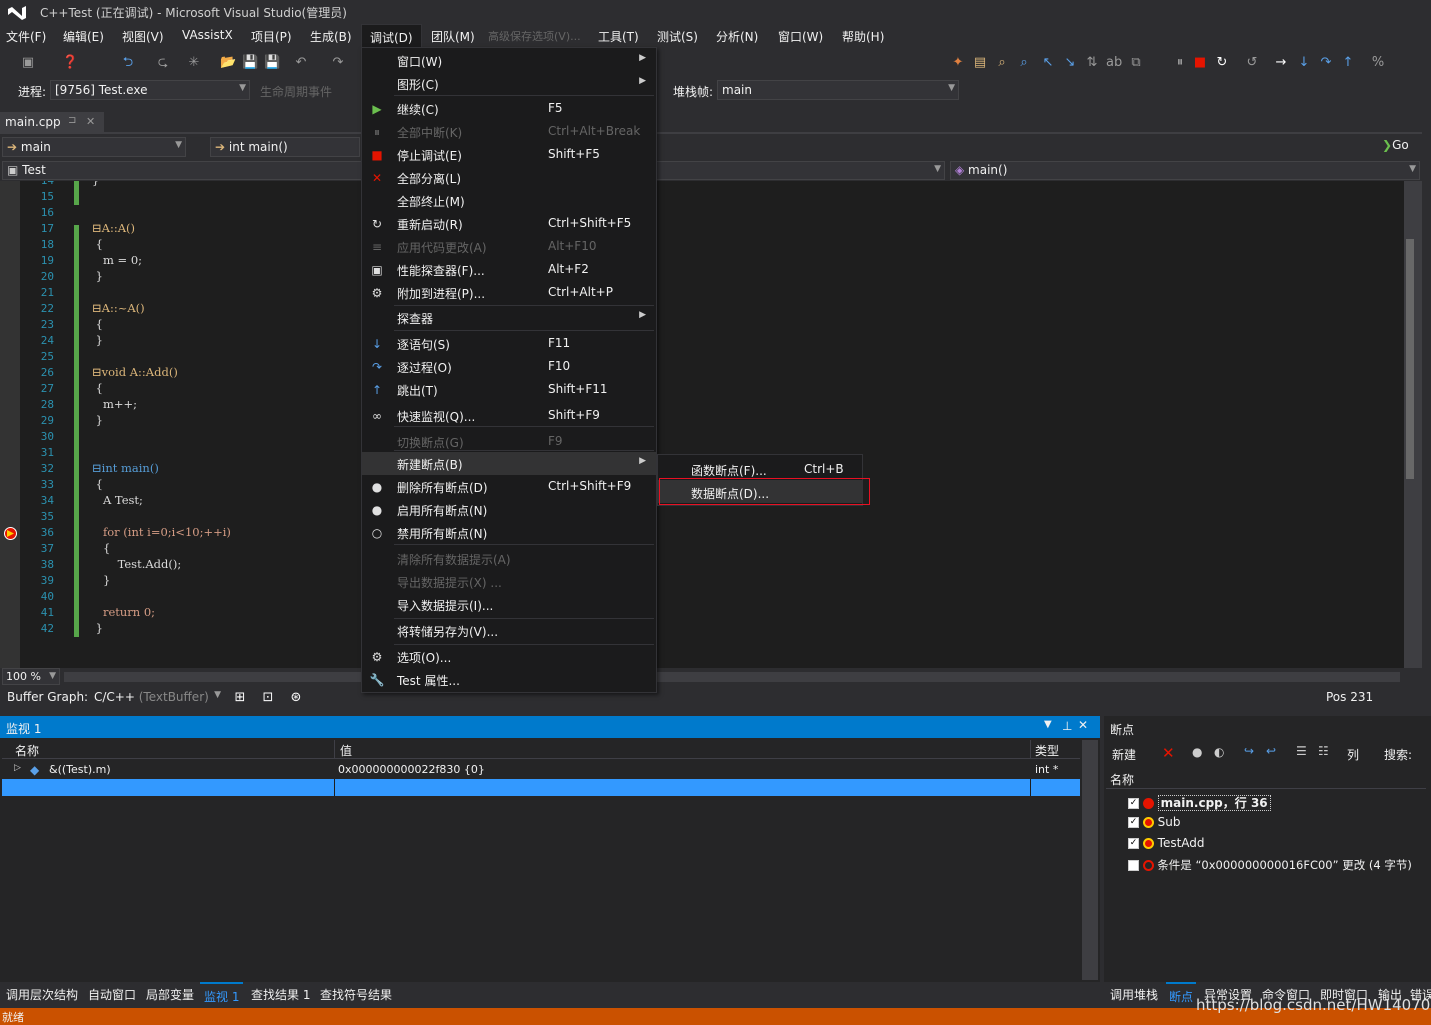 The image size is (1431, 1025). I want to click on menu-item: ■ 停止调试(E) Shift+F5, so click(509, 154).